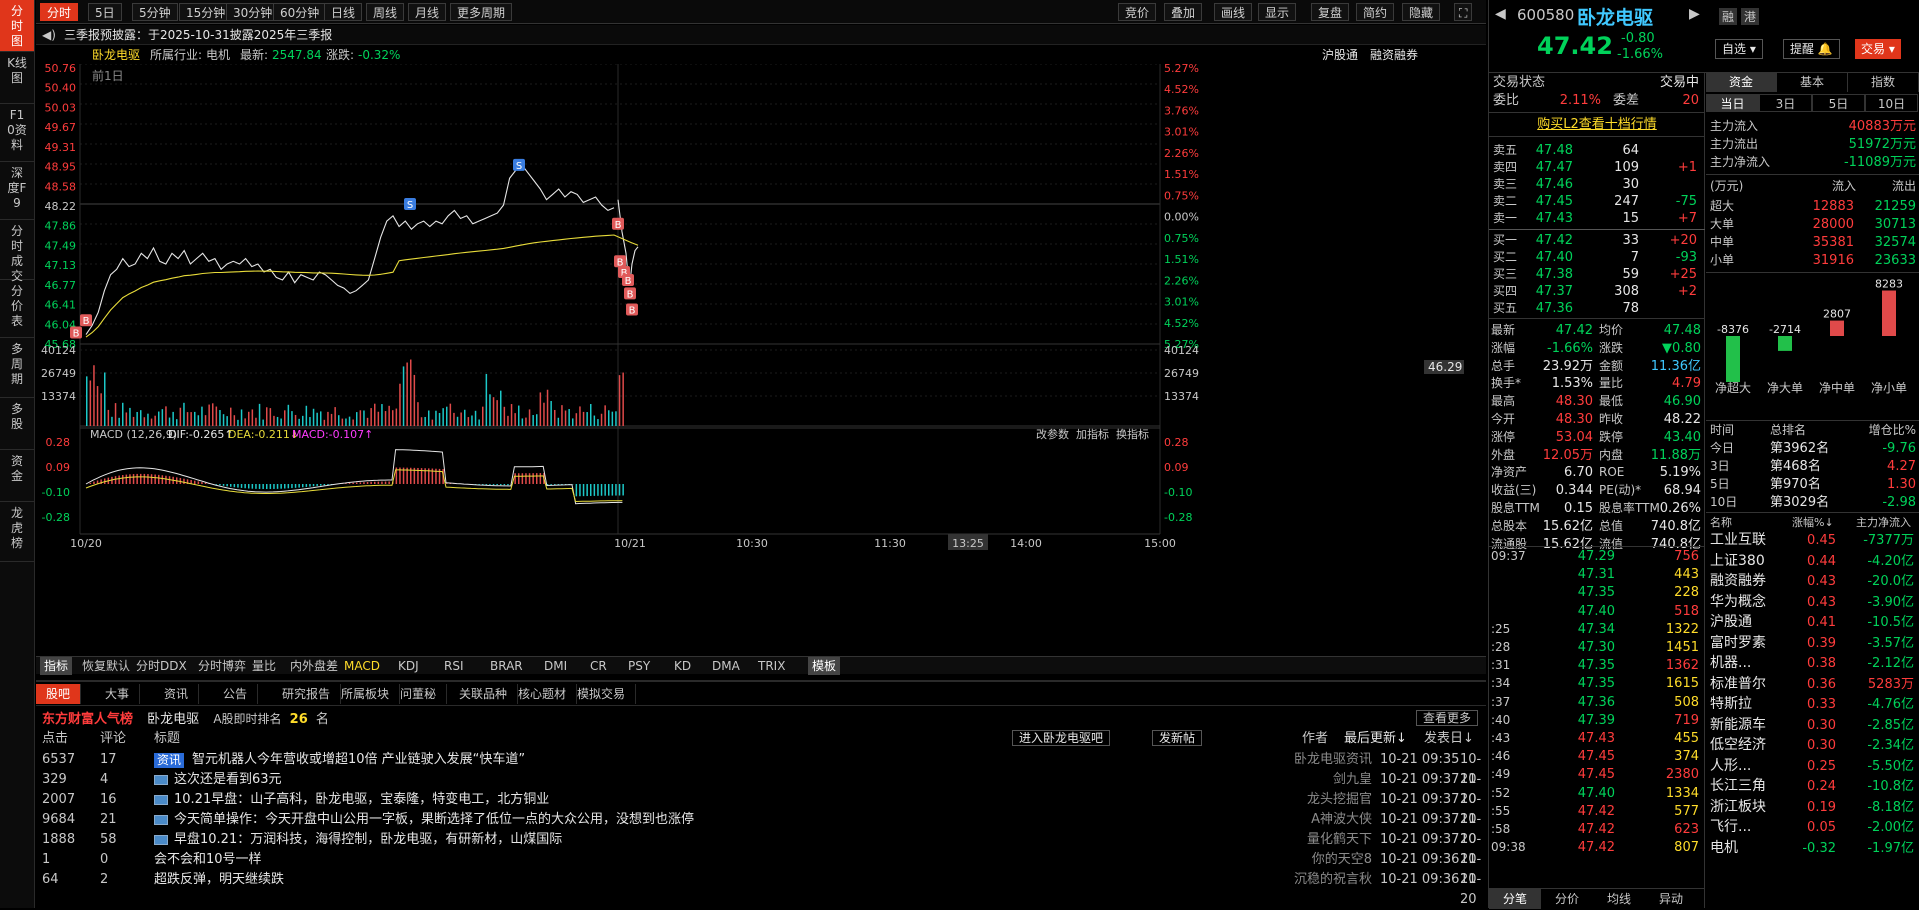 This screenshot has width=1919, height=910. I want to click on period-60min: 60分钟, so click(299, 12).